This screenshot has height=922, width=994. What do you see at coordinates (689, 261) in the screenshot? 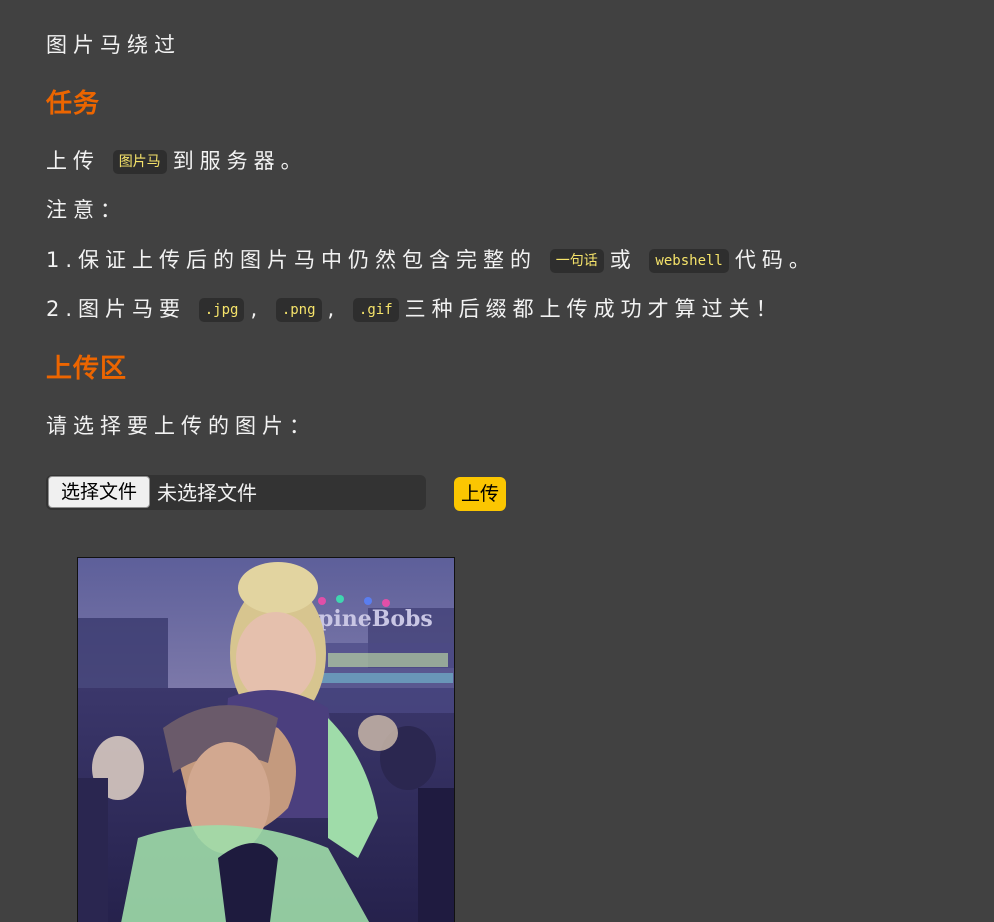
I see `code-tag-webshell: webshell` at bounding box center [689, 261].